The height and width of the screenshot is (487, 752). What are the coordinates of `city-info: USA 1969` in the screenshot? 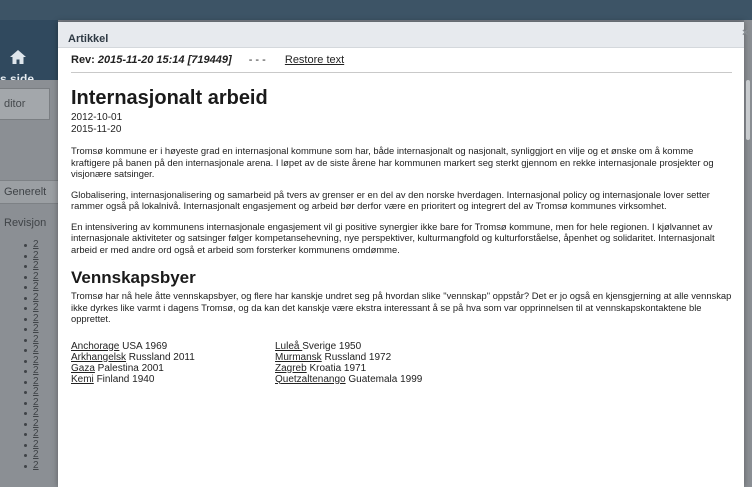 It's located at (143, 346).